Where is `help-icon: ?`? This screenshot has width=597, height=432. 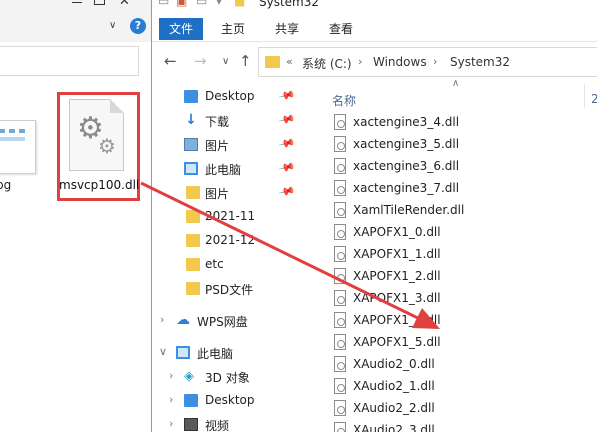 help-icon: ? is located at coordinates (138, 26).